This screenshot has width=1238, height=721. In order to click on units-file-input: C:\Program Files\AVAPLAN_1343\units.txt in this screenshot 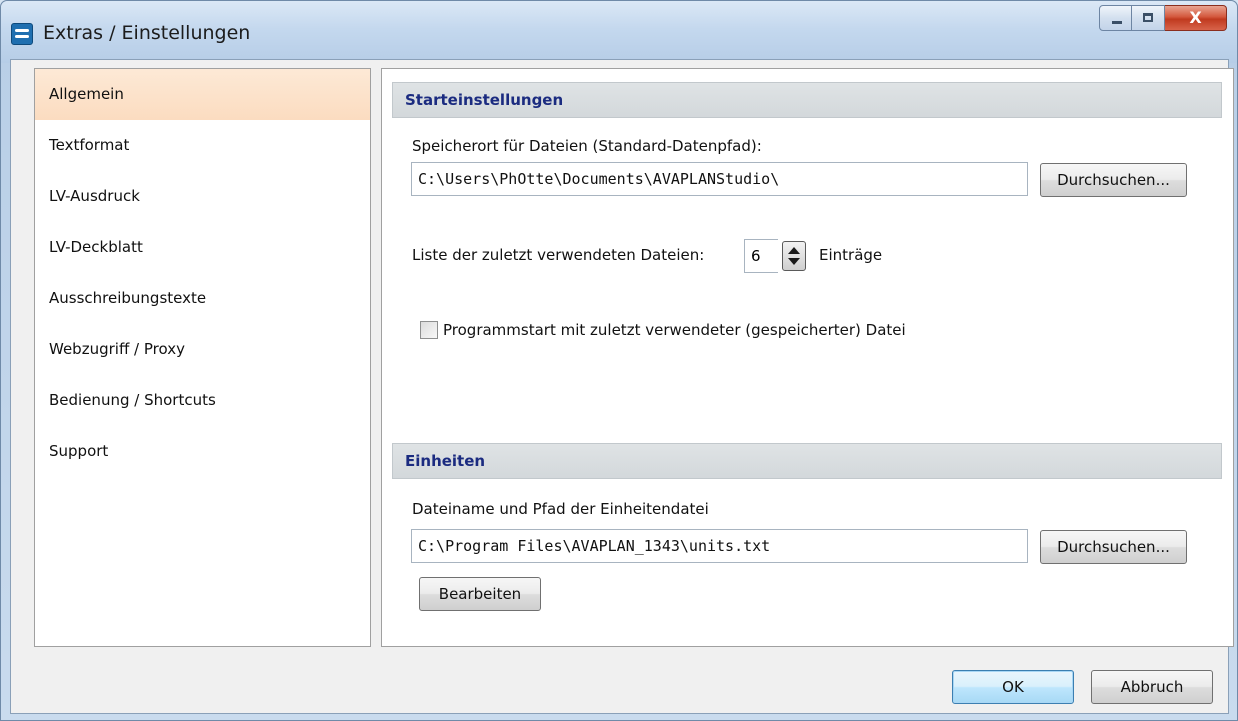, I will do `click(719, 546)`.